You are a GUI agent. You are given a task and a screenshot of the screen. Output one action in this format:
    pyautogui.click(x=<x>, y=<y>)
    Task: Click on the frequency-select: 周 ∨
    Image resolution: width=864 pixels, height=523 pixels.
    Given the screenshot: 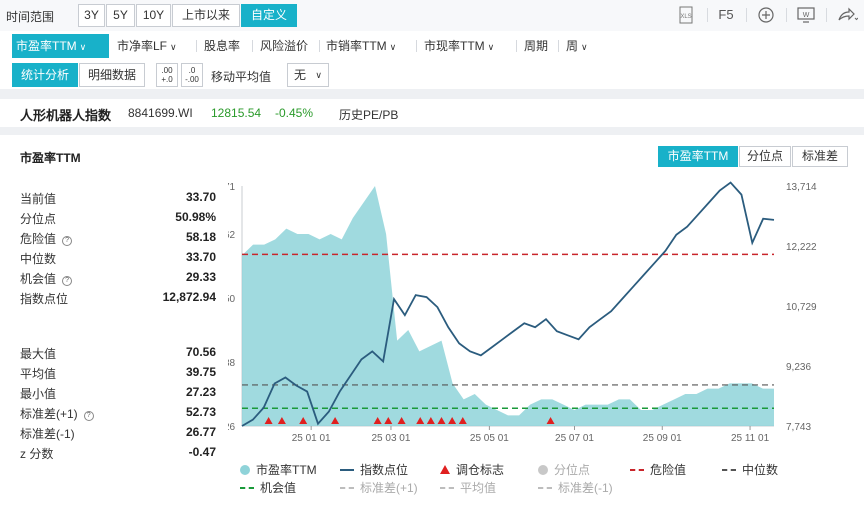 What is the action you would take?
    pyautogui.click(x=582, y=46)
    